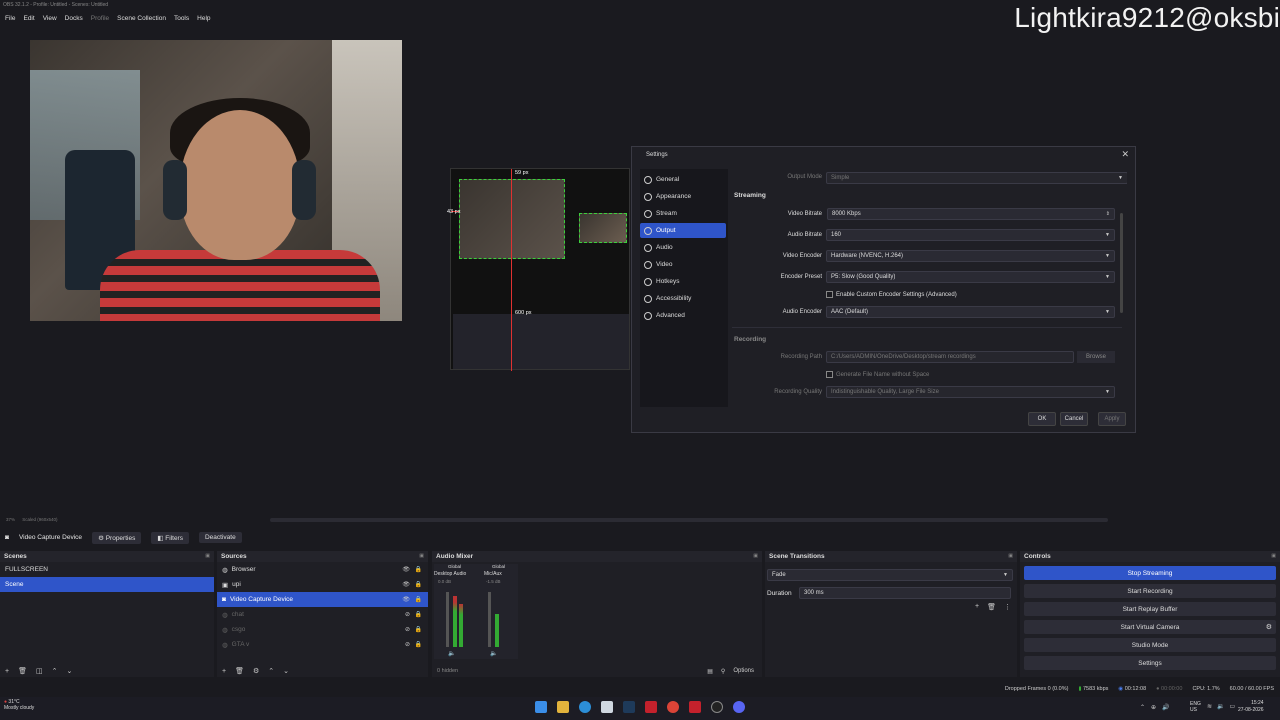 This screenshot has height=720, width=1280. Describe the element at coordinates (1153, 707) in the screenshot. I see `network-icon: ⊕` at that location.